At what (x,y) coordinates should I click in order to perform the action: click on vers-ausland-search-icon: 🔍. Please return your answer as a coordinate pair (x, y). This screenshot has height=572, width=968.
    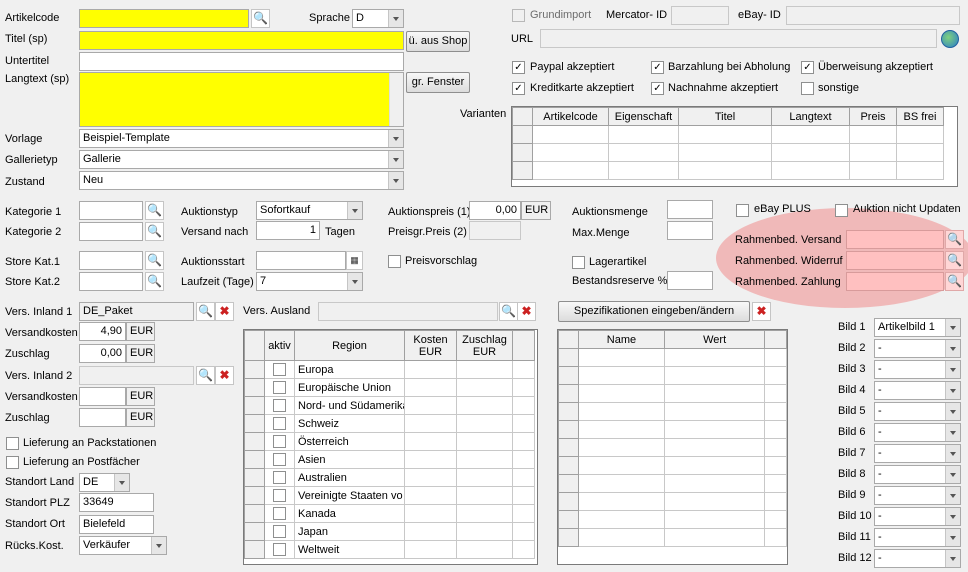
    Looking at the image, I should click on (508, 311).